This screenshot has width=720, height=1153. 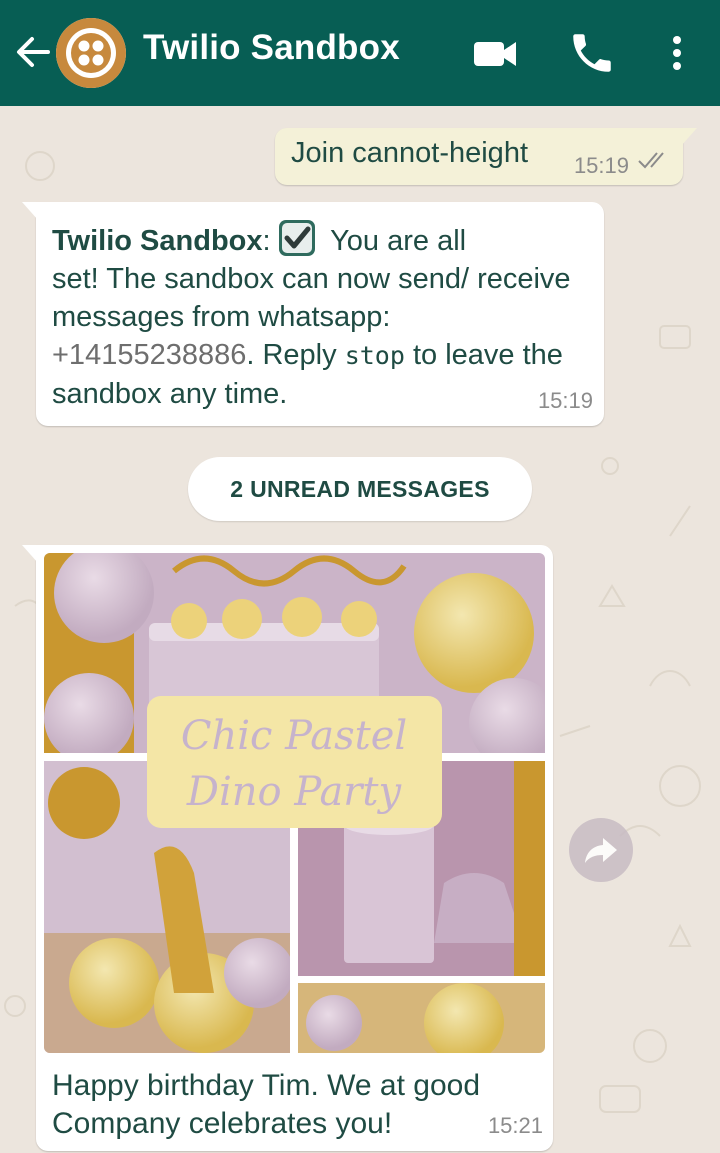 I want to click on chat-title: Twilio Sandbox, so click(x=271, y=48).